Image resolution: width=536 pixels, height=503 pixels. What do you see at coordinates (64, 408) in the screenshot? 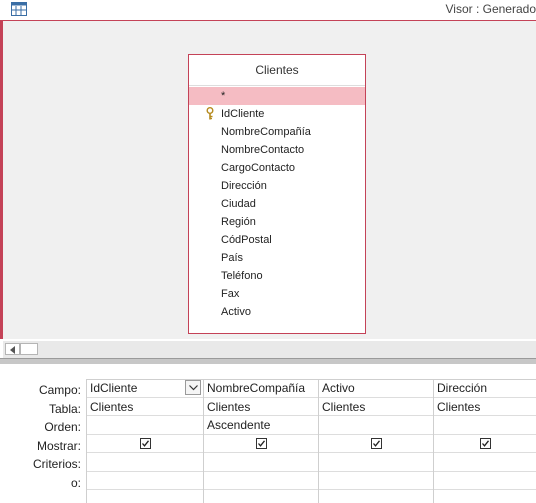
I see `row-label-tabla: Tabla:` at bounding box center [64, 408].